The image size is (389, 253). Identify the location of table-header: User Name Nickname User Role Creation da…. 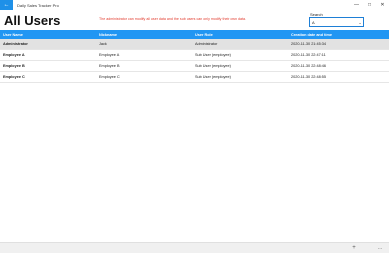
(194, 34).